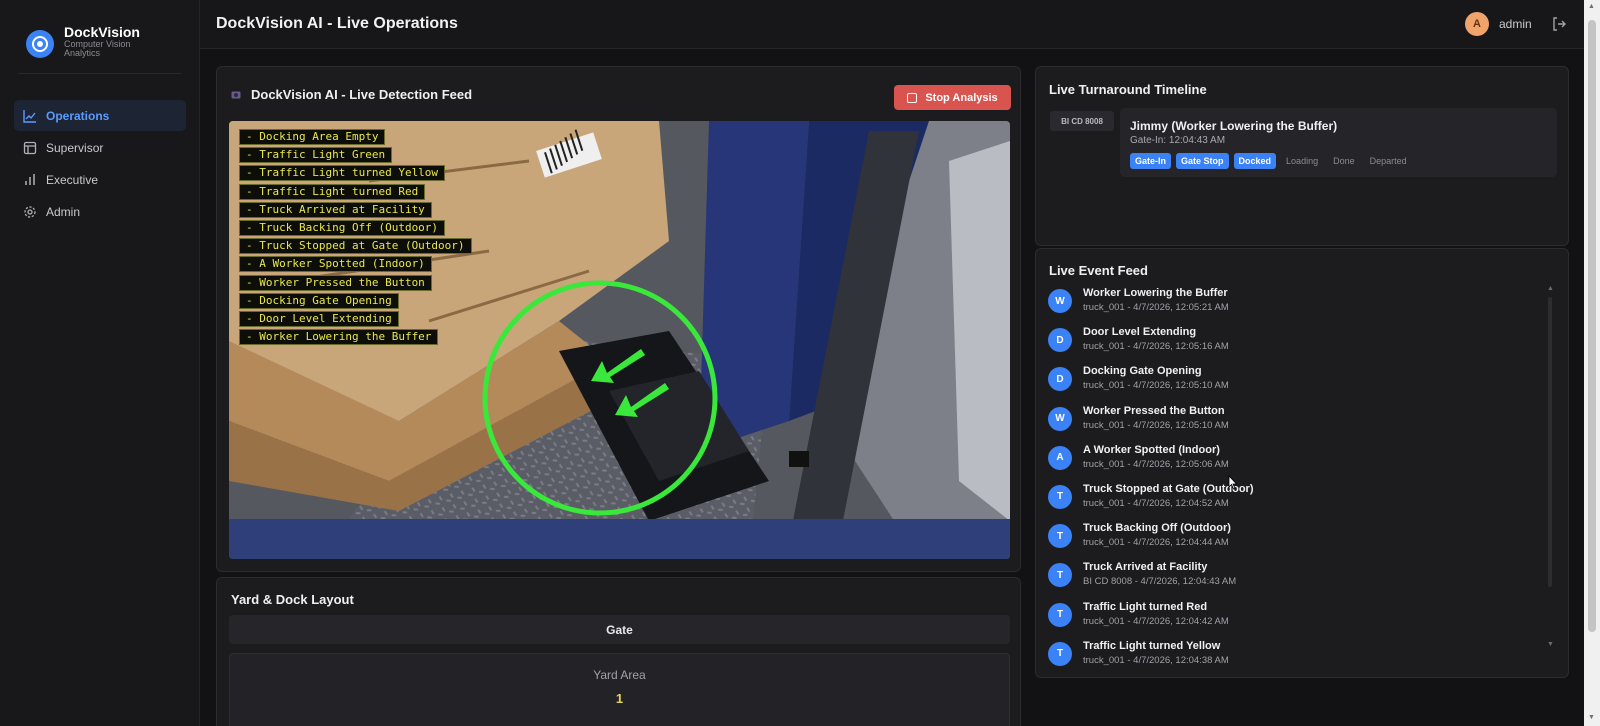 This screenshot has height=726, width=1600. What do you see at coordinates (1151, 161) in the screenshot?
I see `stage-gate-in: Gate-In` at bounding box center [1151, 161].